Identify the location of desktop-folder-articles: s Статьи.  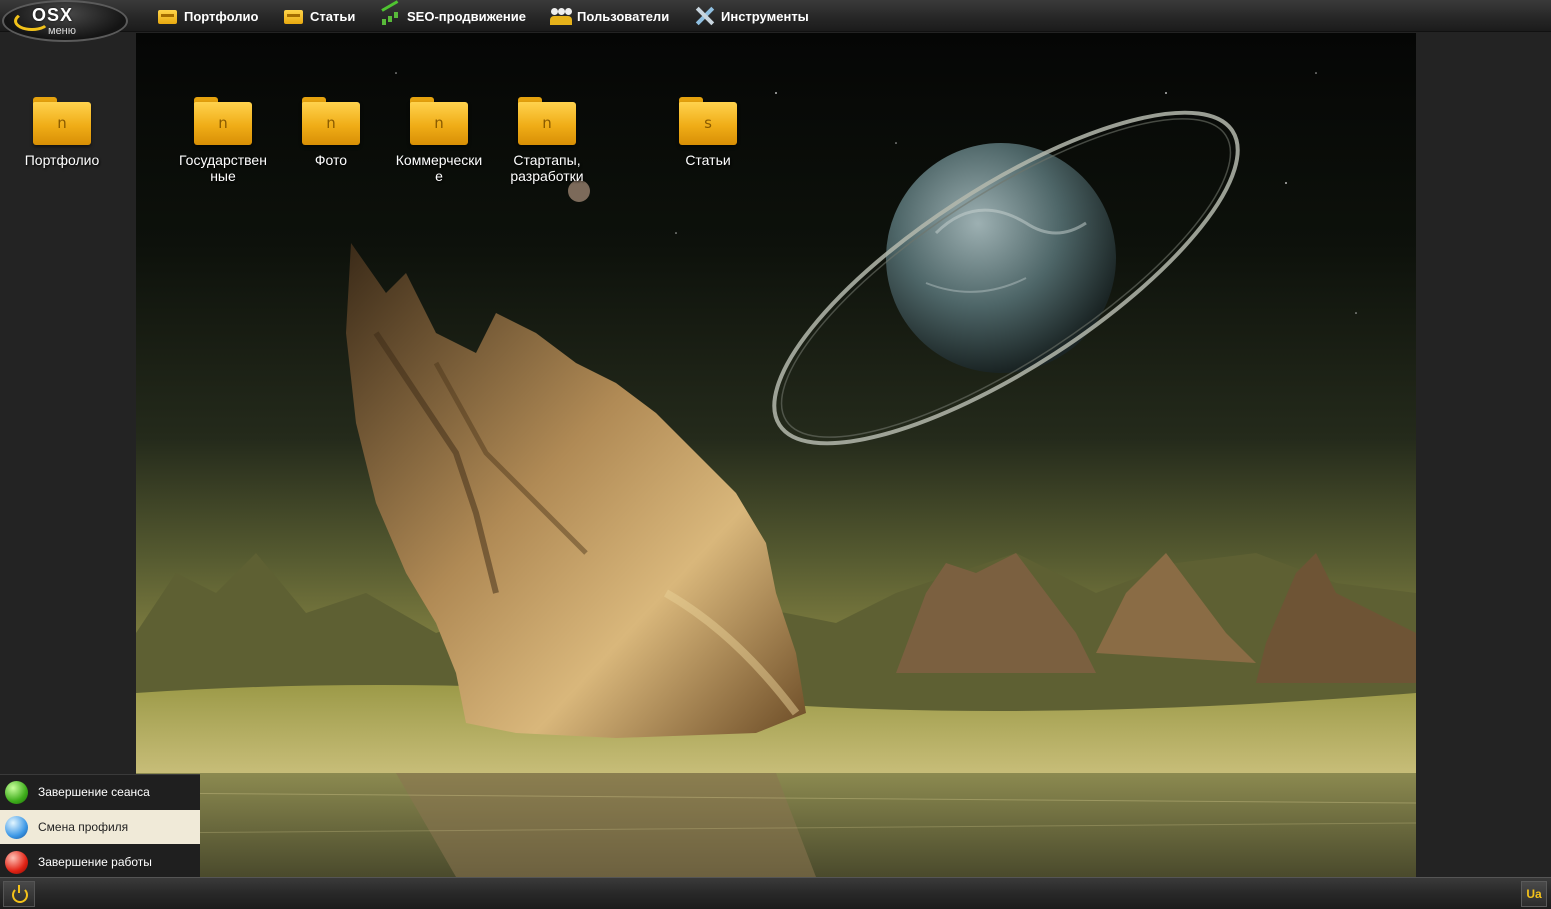
(708, 132).